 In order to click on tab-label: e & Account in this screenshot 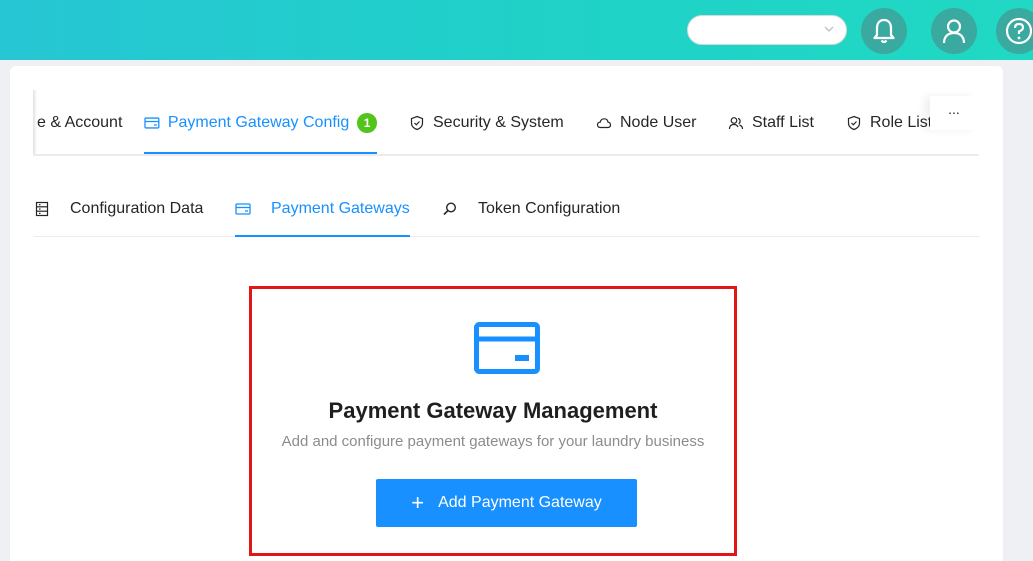, I will do `click(80, 122)`.